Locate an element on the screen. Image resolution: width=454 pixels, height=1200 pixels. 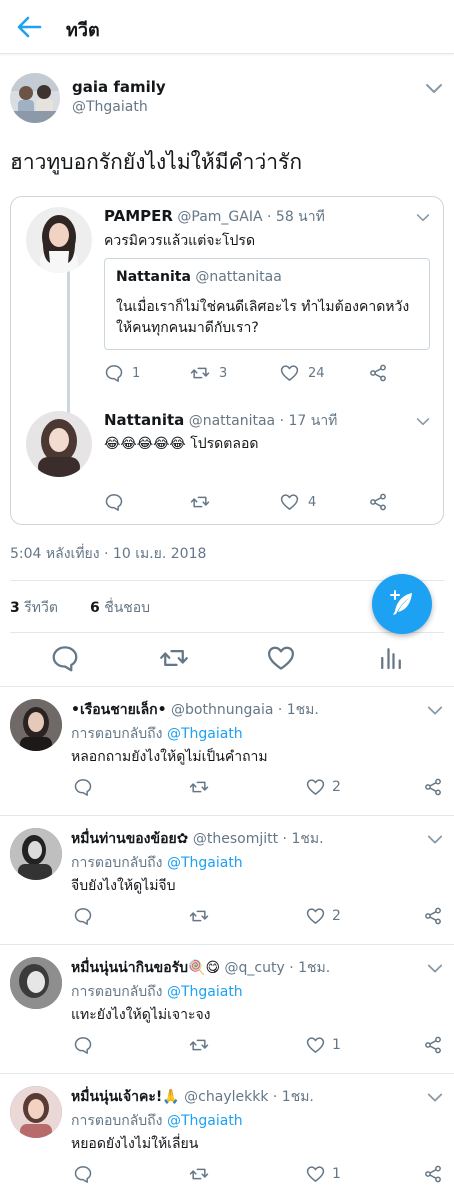
tweet-body: โปรดตลอด is located at coordinates (224, 444).